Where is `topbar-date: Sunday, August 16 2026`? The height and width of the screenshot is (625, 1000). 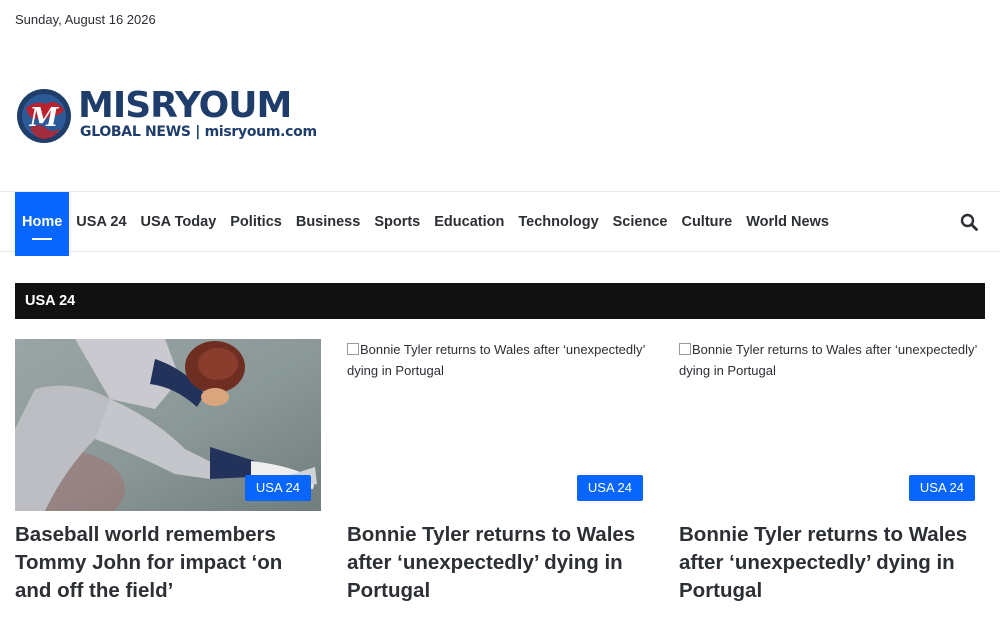
topbar-date: Sunday, August 16 2026 is located at coordinates (85, 19).